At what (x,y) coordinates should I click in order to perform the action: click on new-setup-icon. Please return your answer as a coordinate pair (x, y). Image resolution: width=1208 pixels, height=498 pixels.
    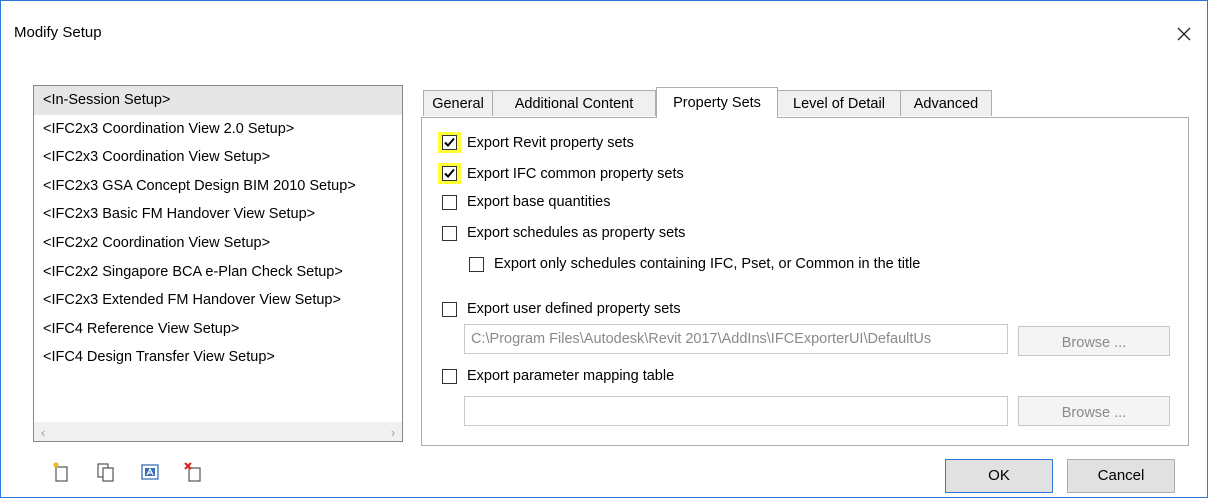
    Looking at the image, I should click on (62, 472).